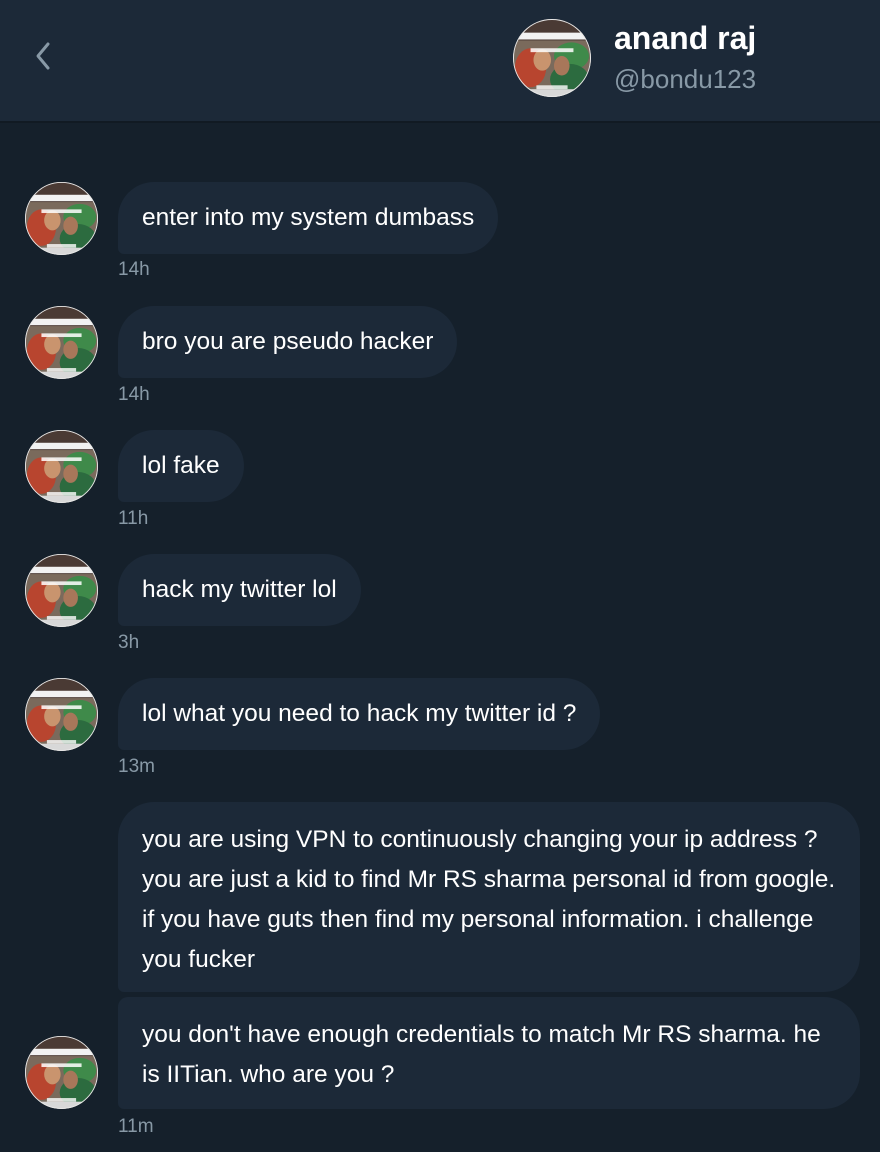 The image size is (880, 1152). Describe the element at coordinates (308, 218) in the screenshot. I see `message-bubble: enter into my system dumbass` at that location.